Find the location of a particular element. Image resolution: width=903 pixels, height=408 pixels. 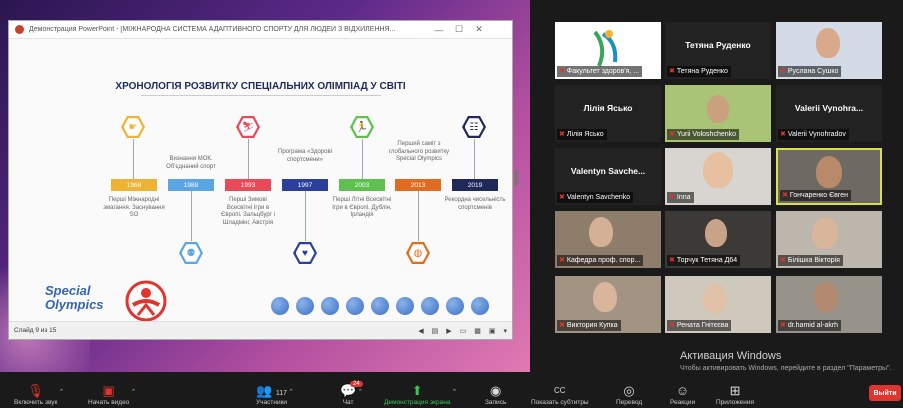

participant-tile: ✖ Inna is located at coordinates (718, 176).